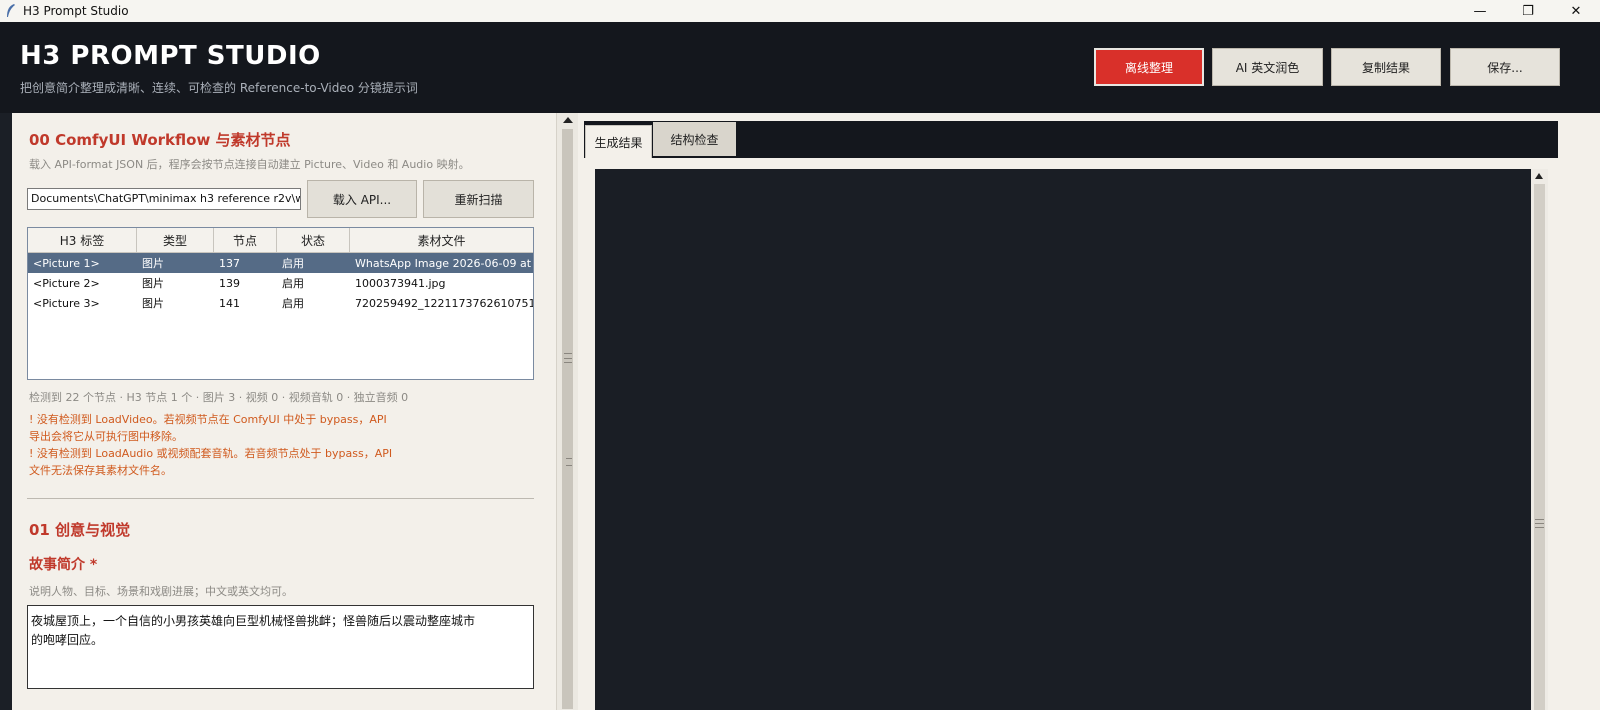 Image resolution: width=1600 pixels, height=710 pixels. I want to click on restore-button: ❐, so click(1528, 11).